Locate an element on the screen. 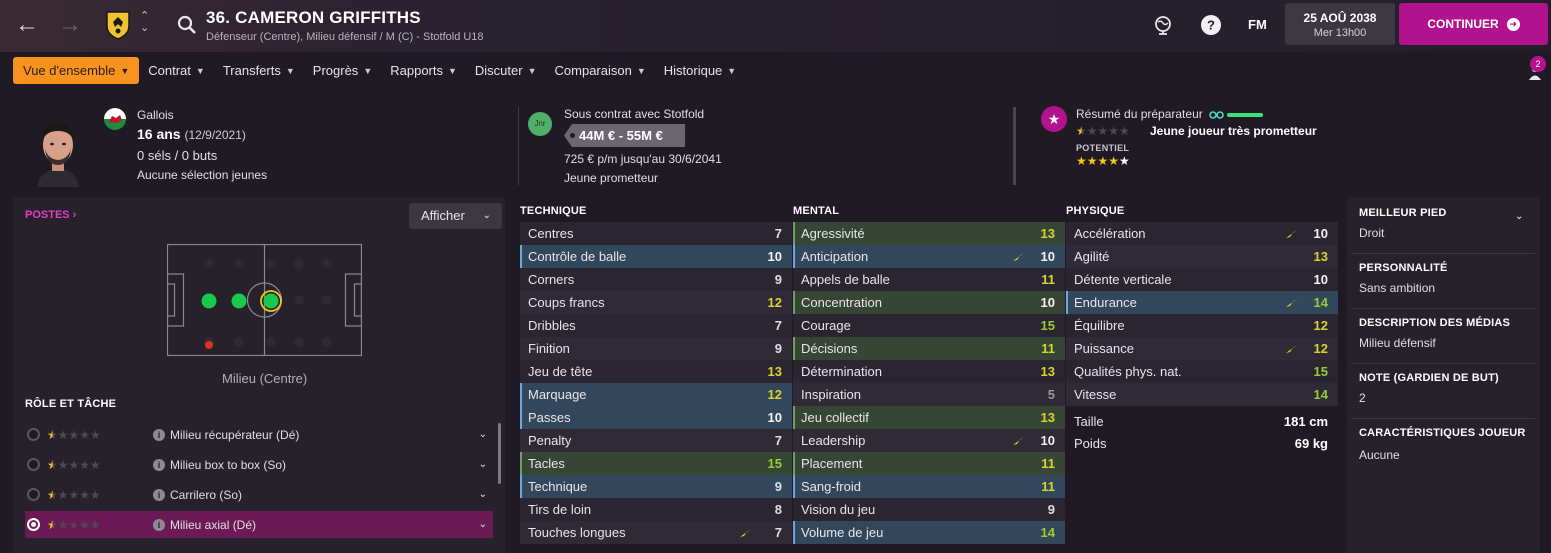 This screenshot has width=1551, height=553. attr-row: Technique 9 is located at coordinates (656, 486).